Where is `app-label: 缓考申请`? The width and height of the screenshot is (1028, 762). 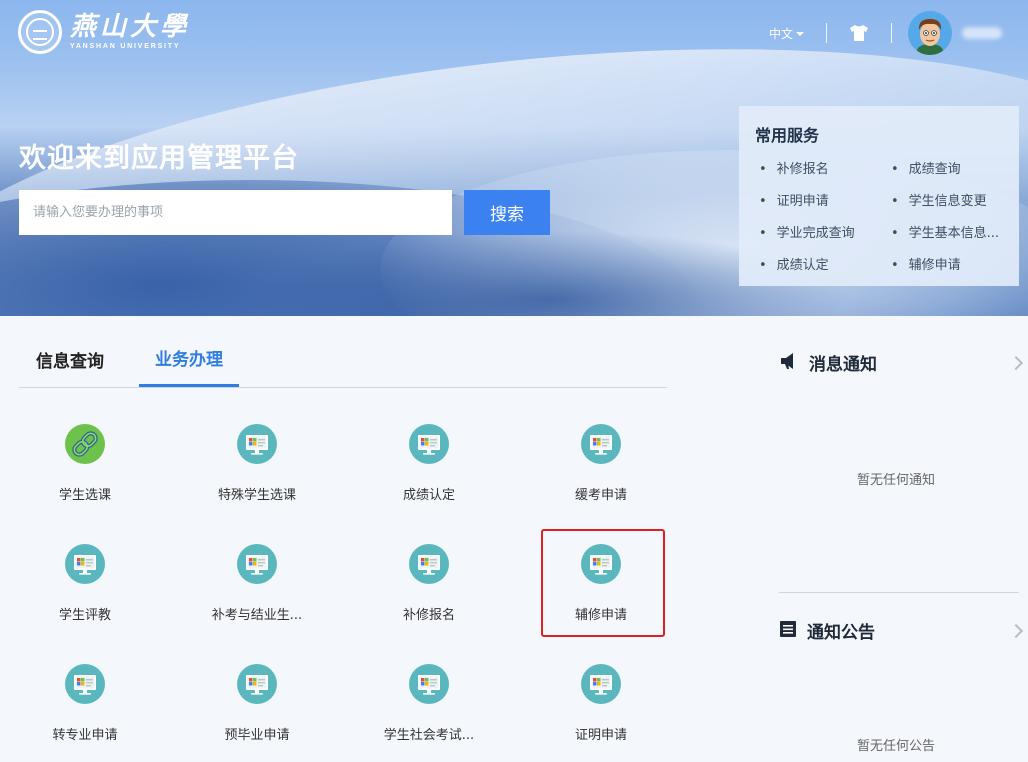 app-label: 缓考申请 is located at coordinates (600, 495).